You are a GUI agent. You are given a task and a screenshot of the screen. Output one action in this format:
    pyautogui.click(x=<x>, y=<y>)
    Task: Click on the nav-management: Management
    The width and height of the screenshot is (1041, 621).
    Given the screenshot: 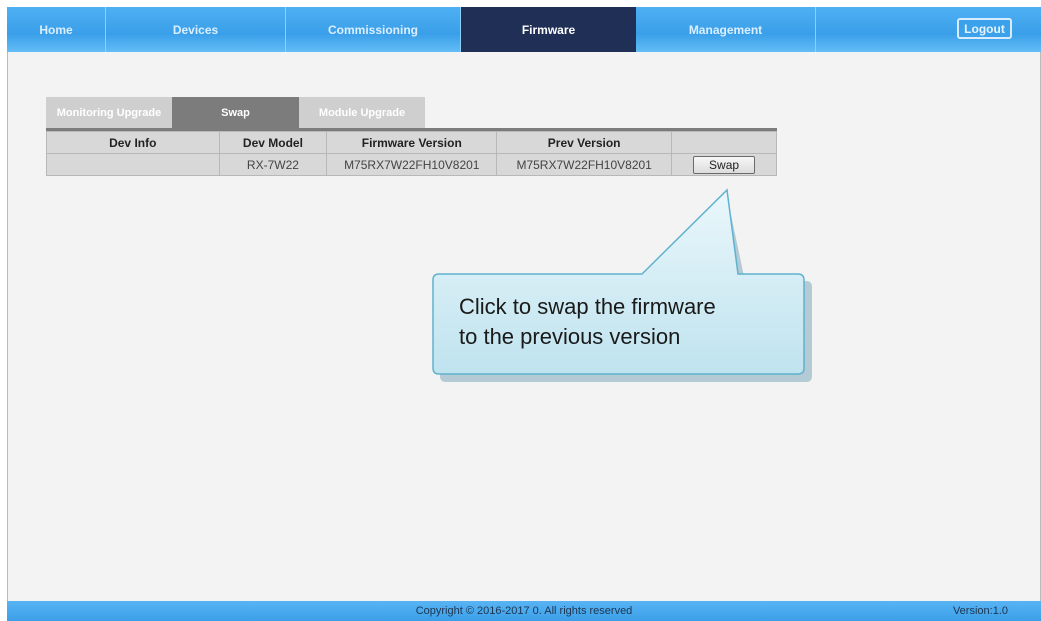 What is the action you would take?
    pyautogui.click(x=726, y=29)
    